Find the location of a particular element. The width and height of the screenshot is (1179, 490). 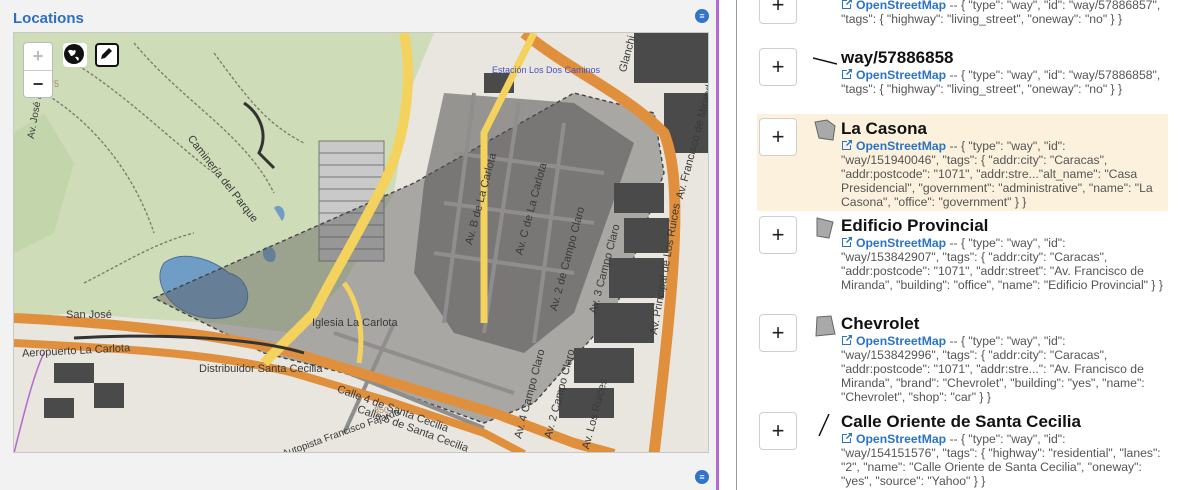

result-title: Edificio Provincial is located at coordinates (915, 225).